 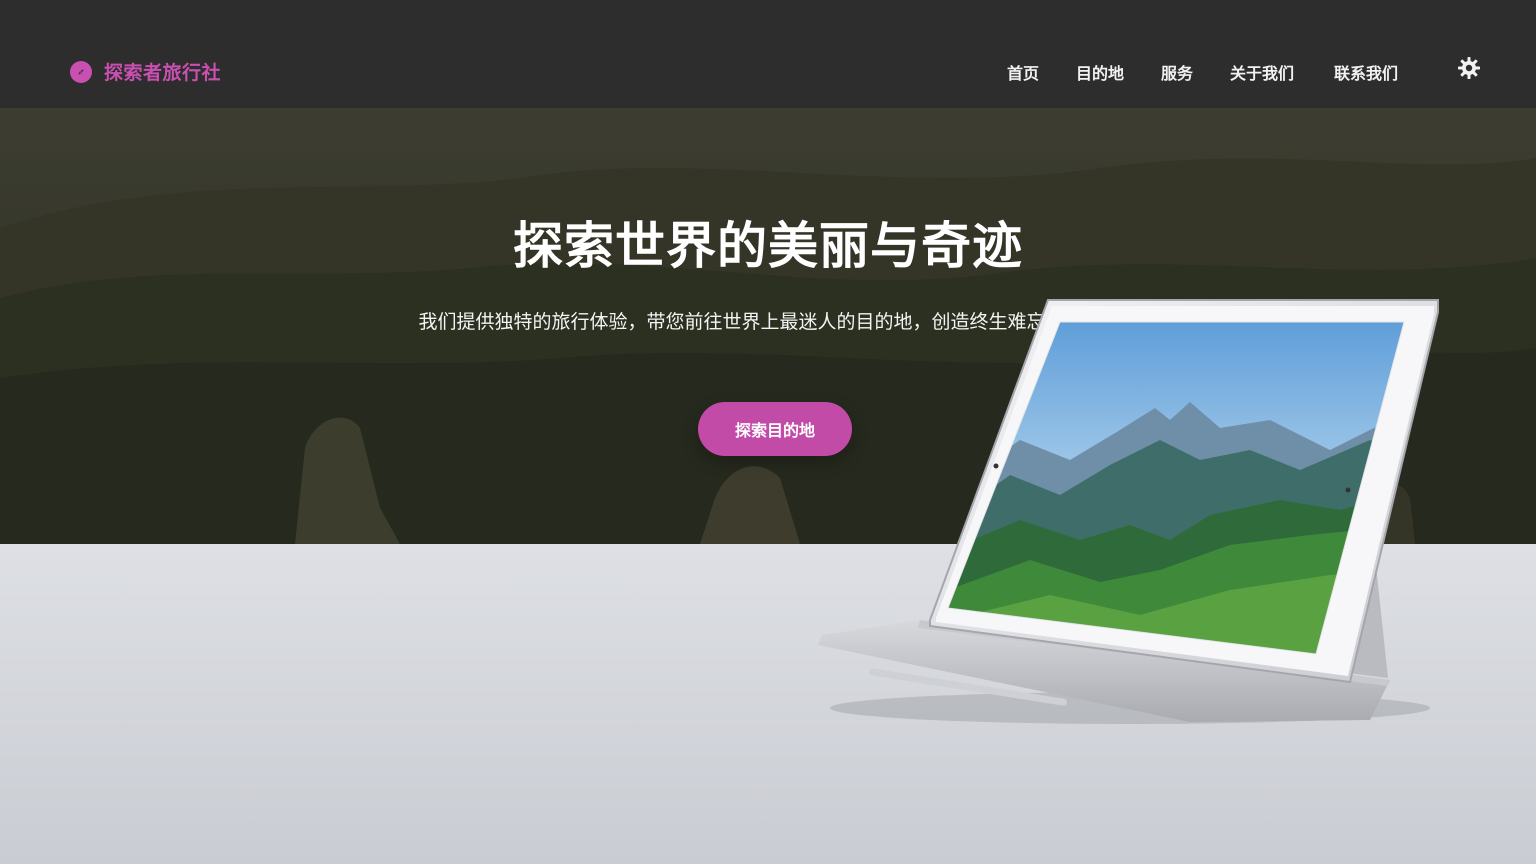 I want to click on brand-name: 探索者旅行社, so click(x=163, y=73).